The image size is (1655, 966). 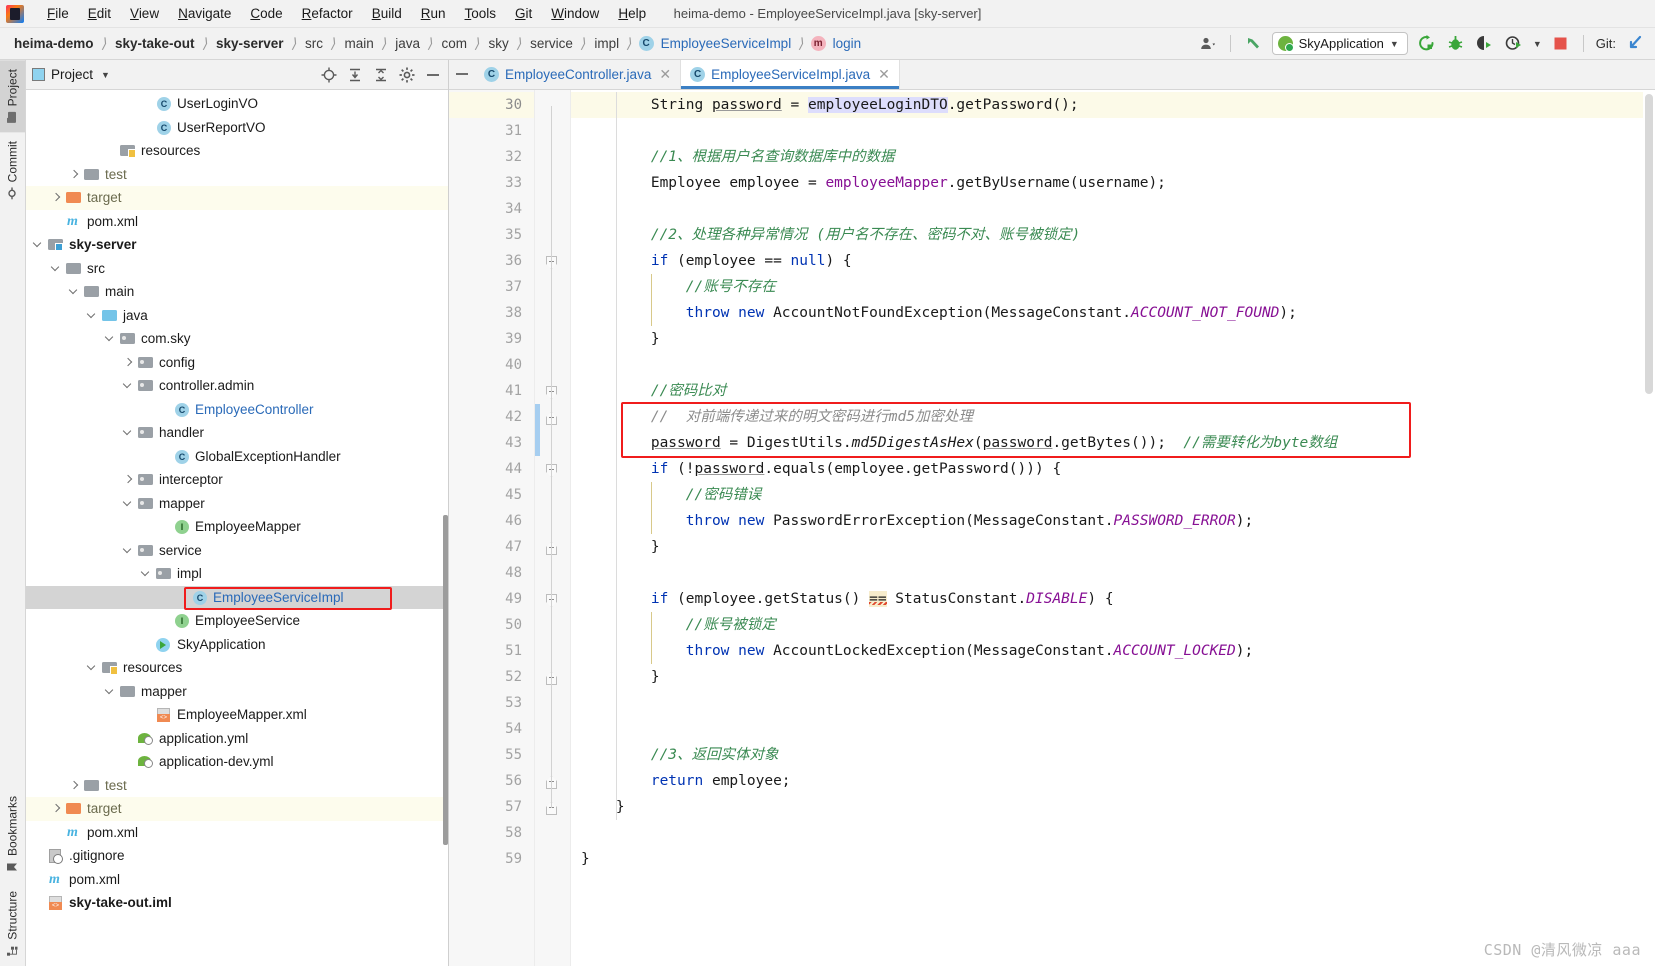 What do you see at coordinates (1253, 44) in the screenshot?
I see `back-arrow-icon` at bounding box center [1253, 44].